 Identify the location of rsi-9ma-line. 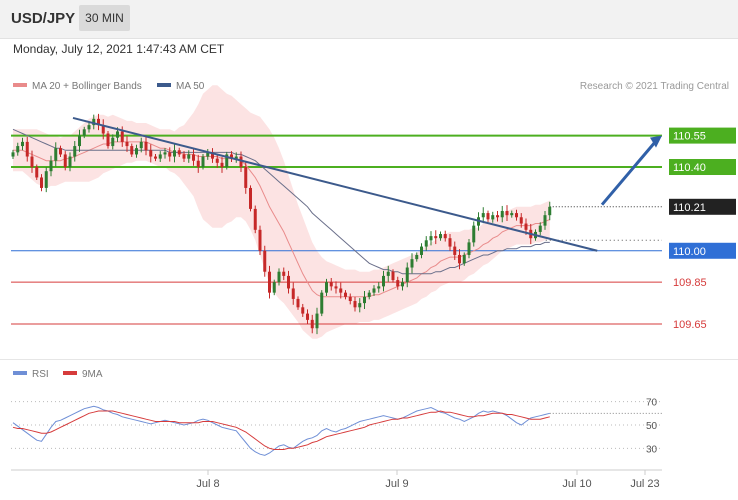
(281, 430).